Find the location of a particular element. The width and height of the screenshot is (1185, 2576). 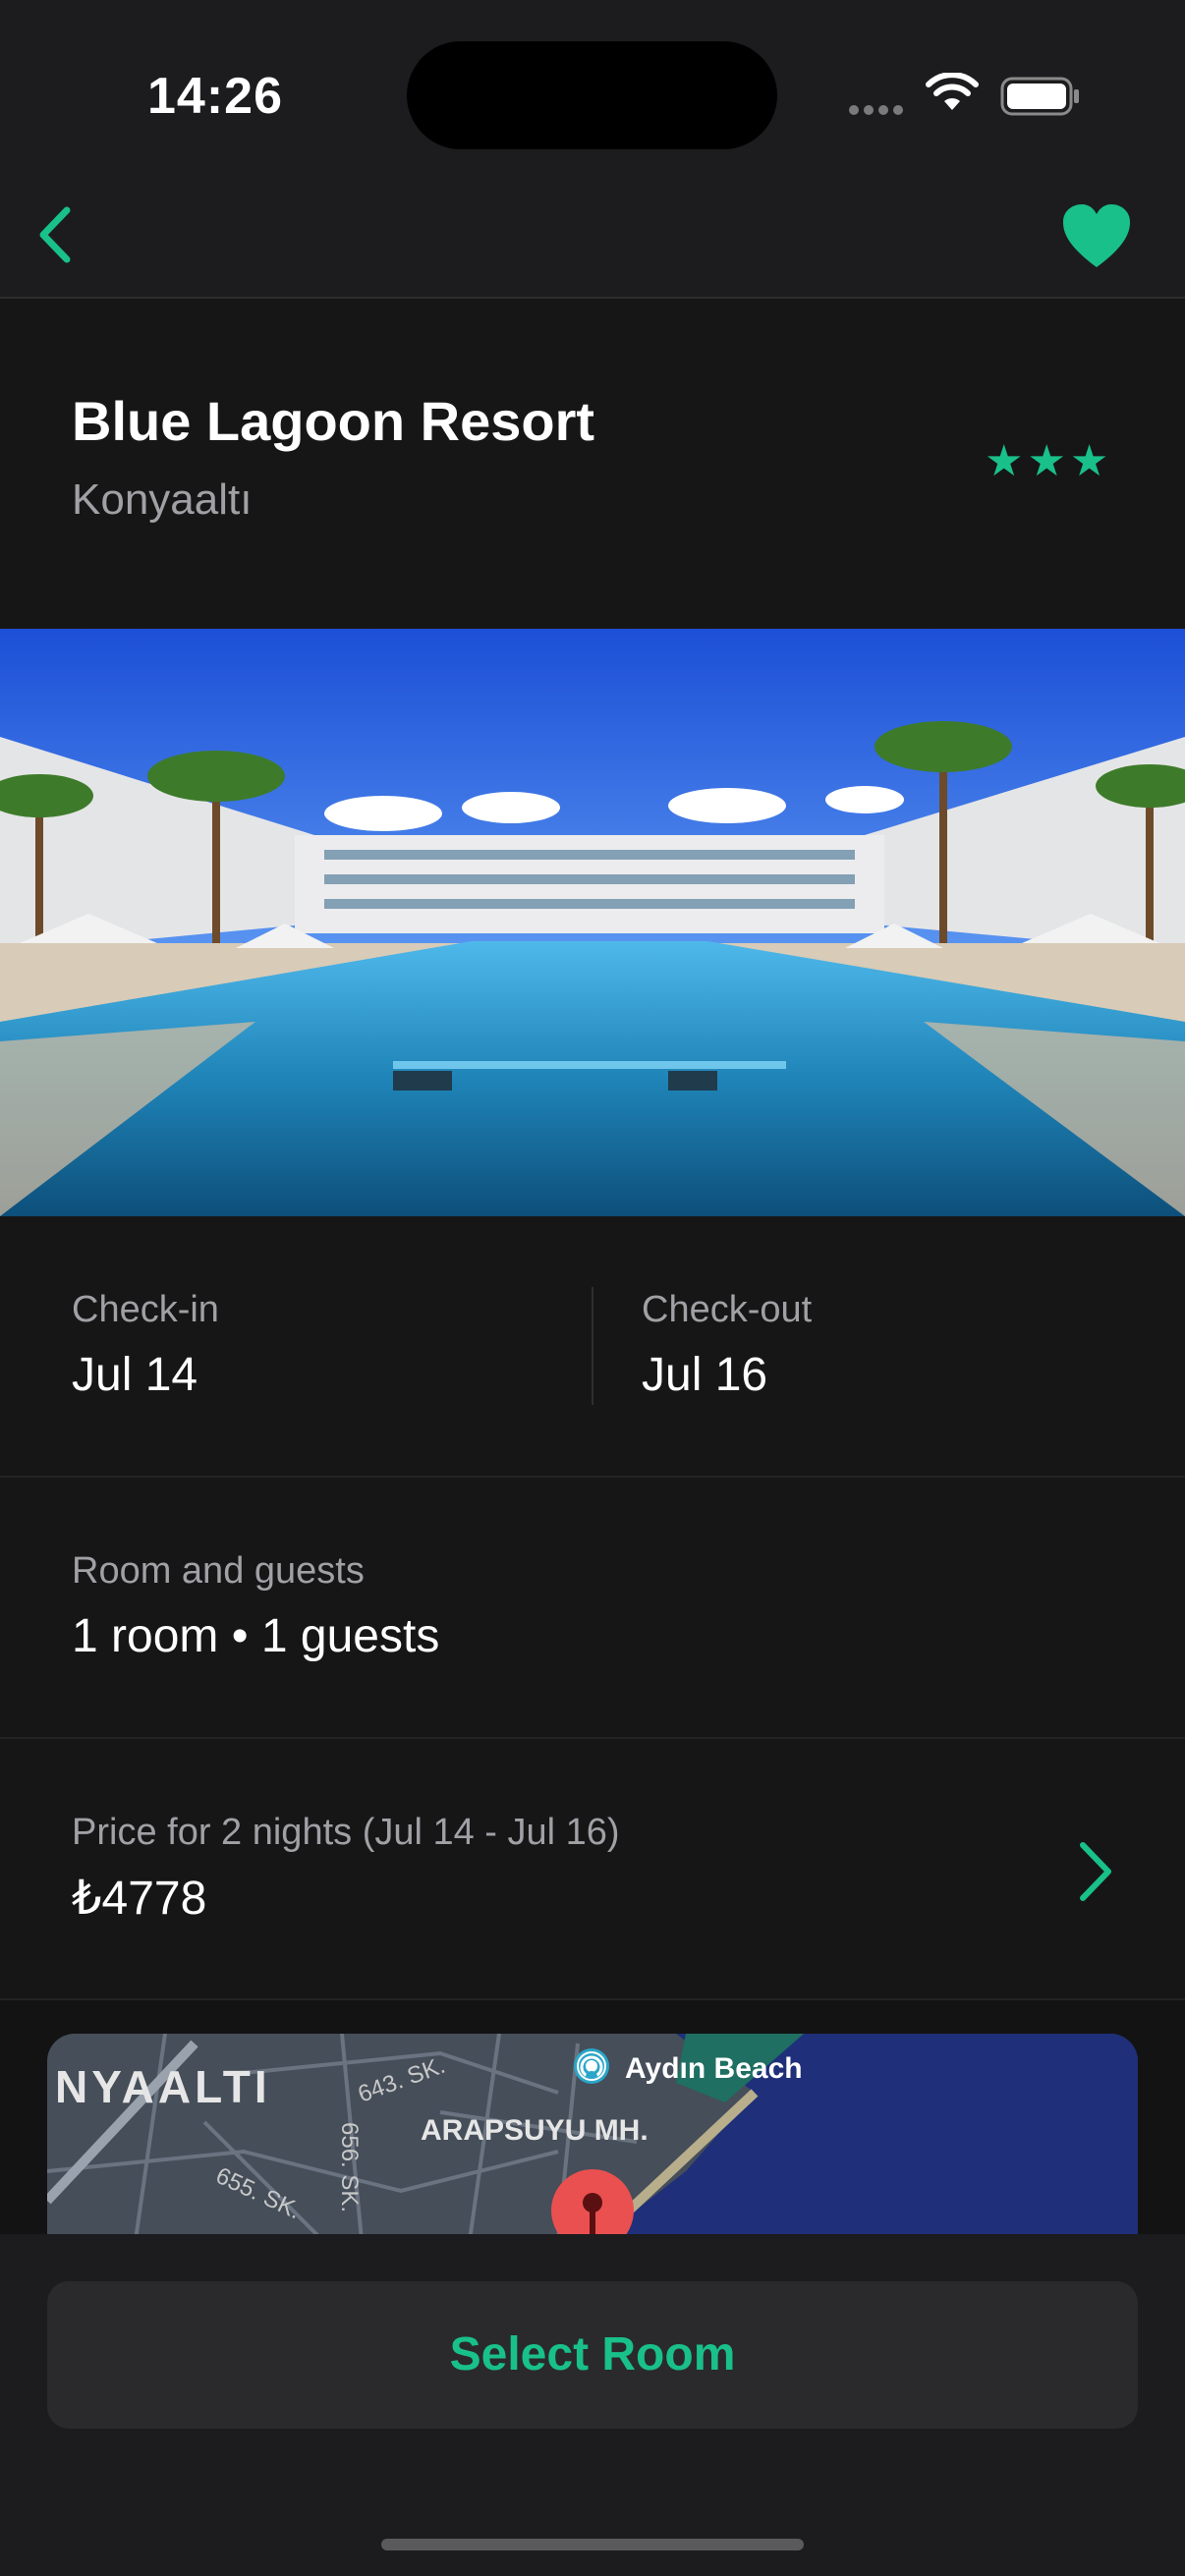

status-bar: 14:26 is located at coordinates (592, 88).